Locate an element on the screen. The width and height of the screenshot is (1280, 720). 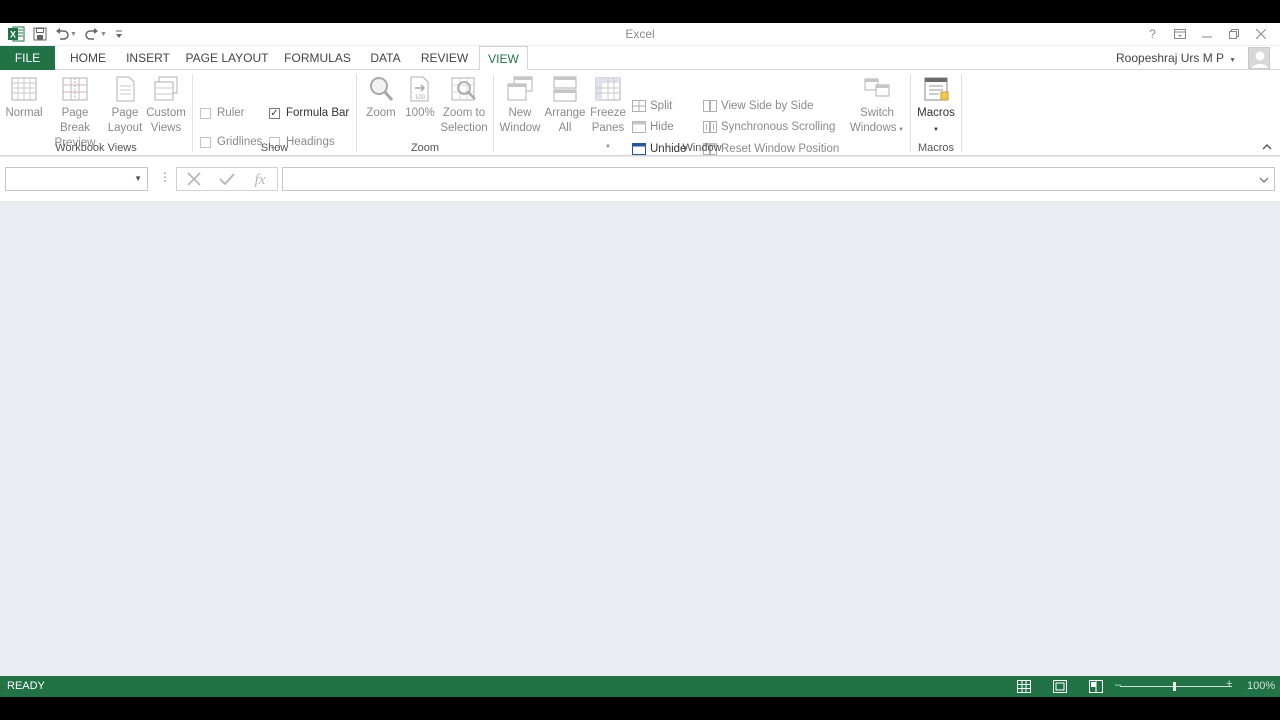
group-label-workbook-views: Workbook Views is located at coordinates (96, 148).